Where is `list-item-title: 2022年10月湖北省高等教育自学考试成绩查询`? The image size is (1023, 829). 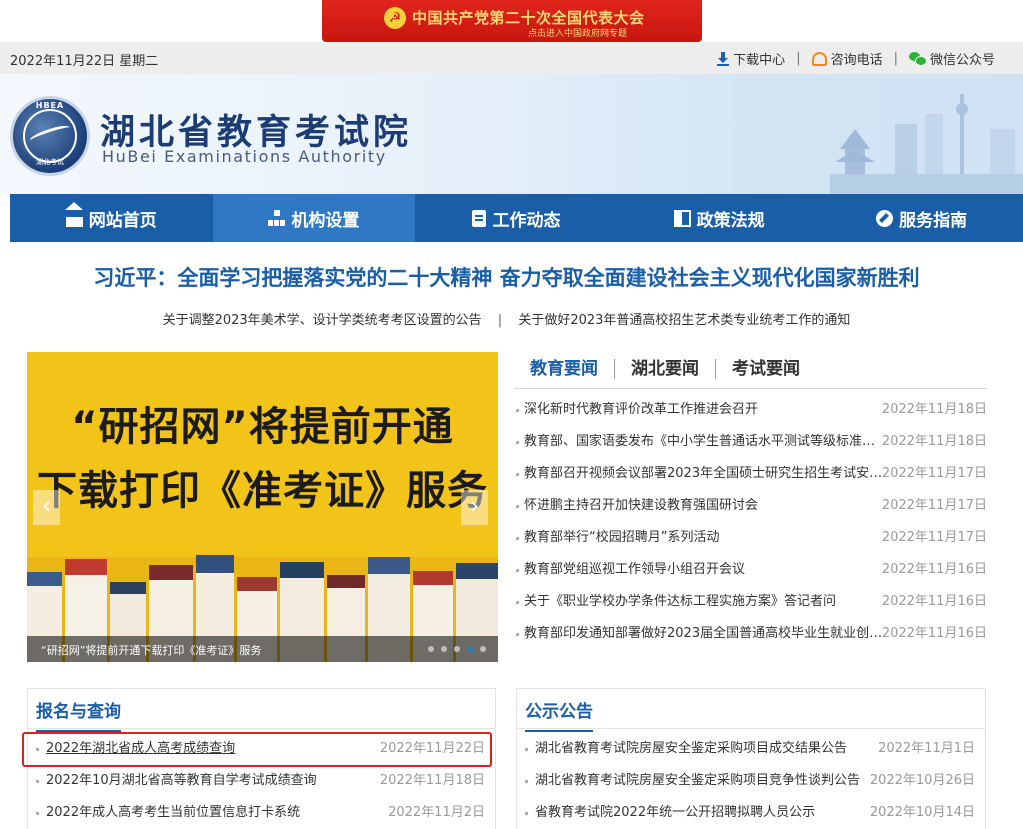 list-item-title: 2022年10月湖北省高等教育自学考试成绩查询 is located at coordinates (211, 781).